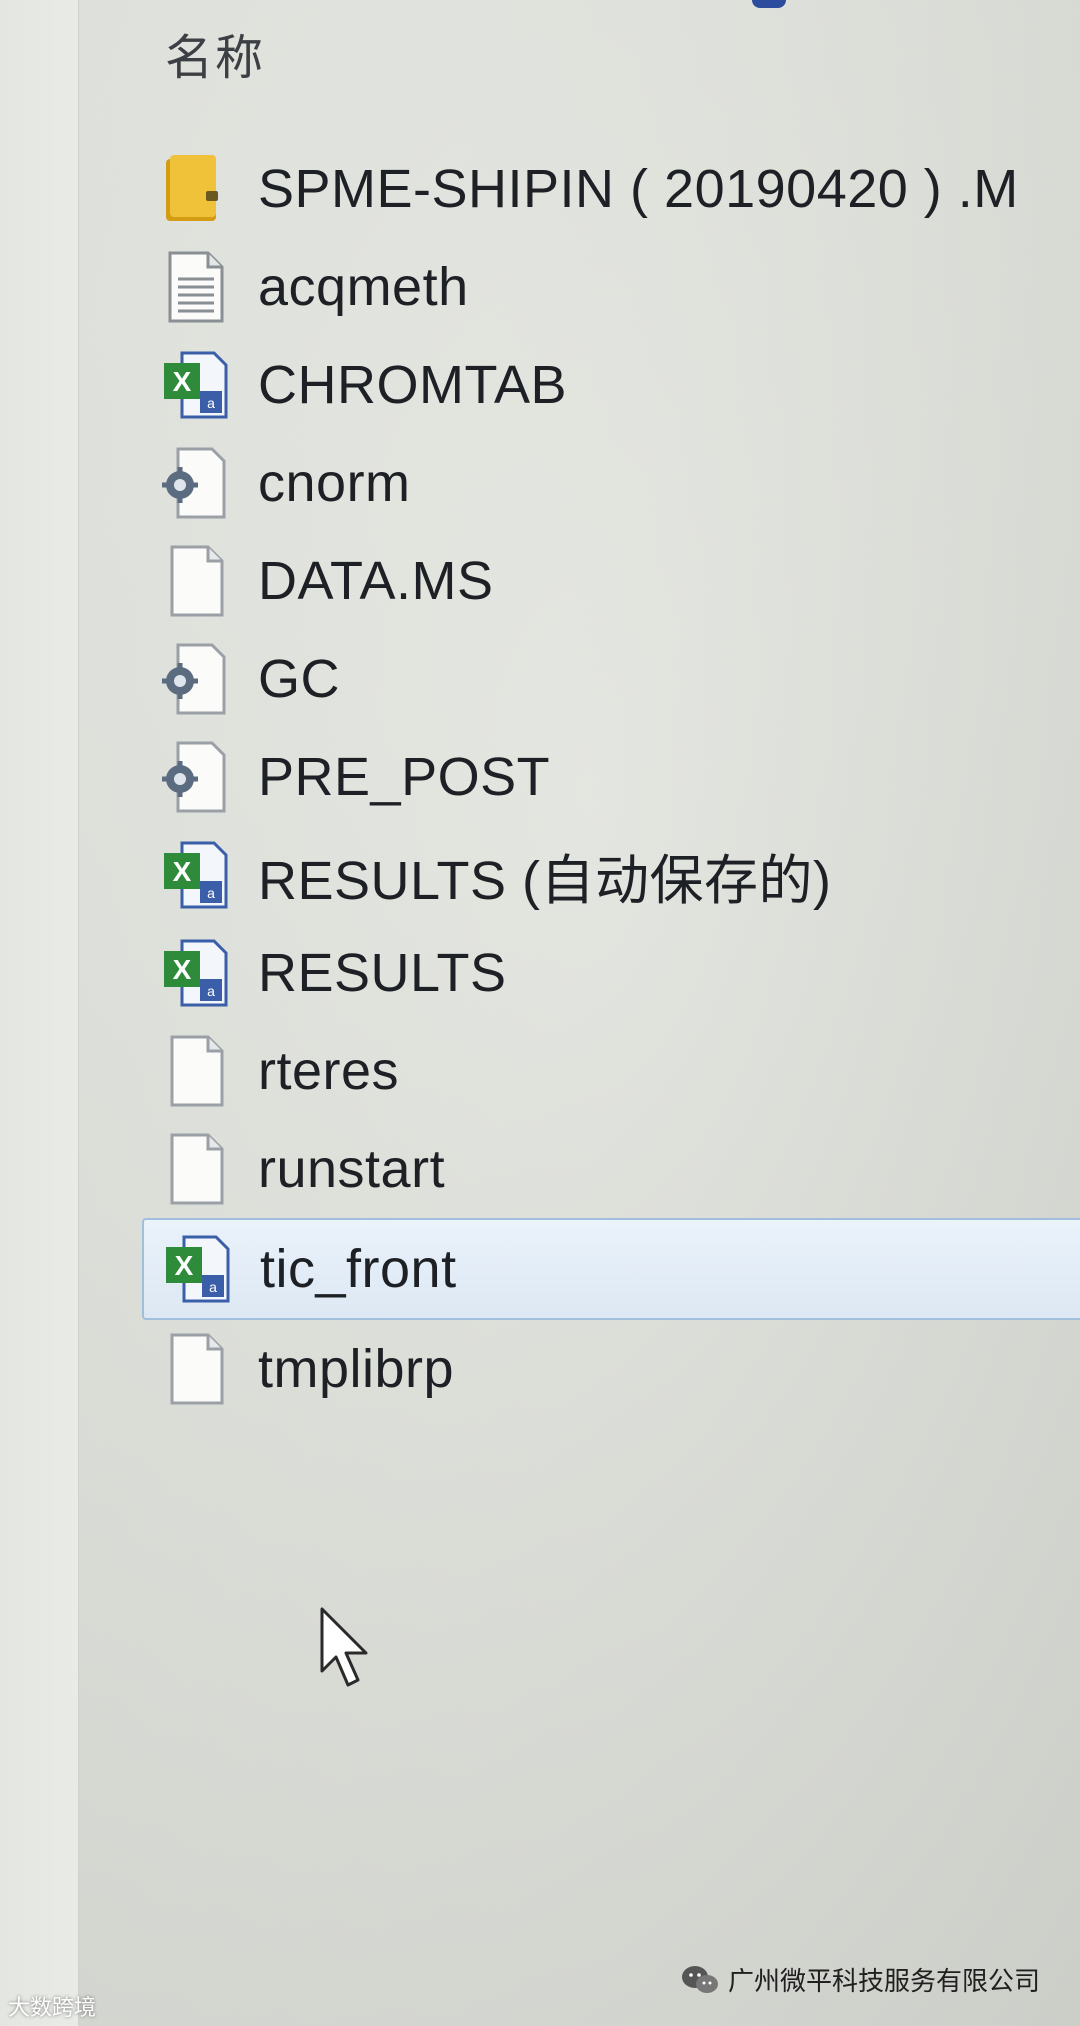 This screenshot has width=1080, height=2026. What do you see at coordinates (195, 287) in the screenshot?
I see `text-document-icon` at bounding box center [195, 287].